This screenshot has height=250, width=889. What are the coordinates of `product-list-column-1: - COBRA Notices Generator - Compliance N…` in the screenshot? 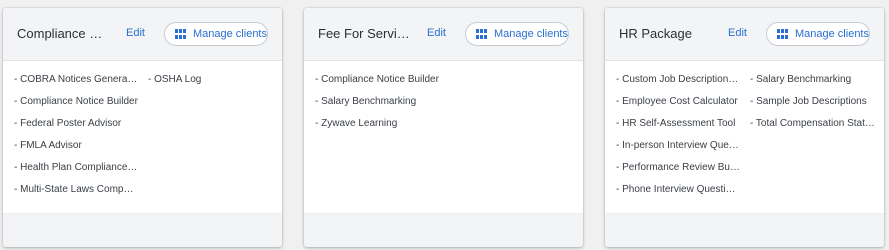 It's located at (76, 139).